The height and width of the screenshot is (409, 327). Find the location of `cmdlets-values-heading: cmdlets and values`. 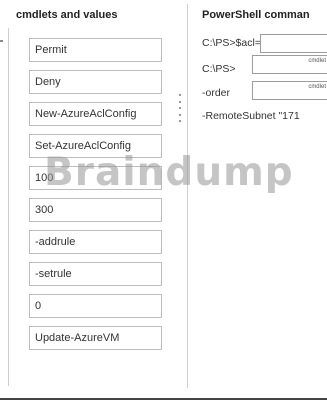

cmdlets-values-heading: cmdlets and values is located at coordinates (67, 15).